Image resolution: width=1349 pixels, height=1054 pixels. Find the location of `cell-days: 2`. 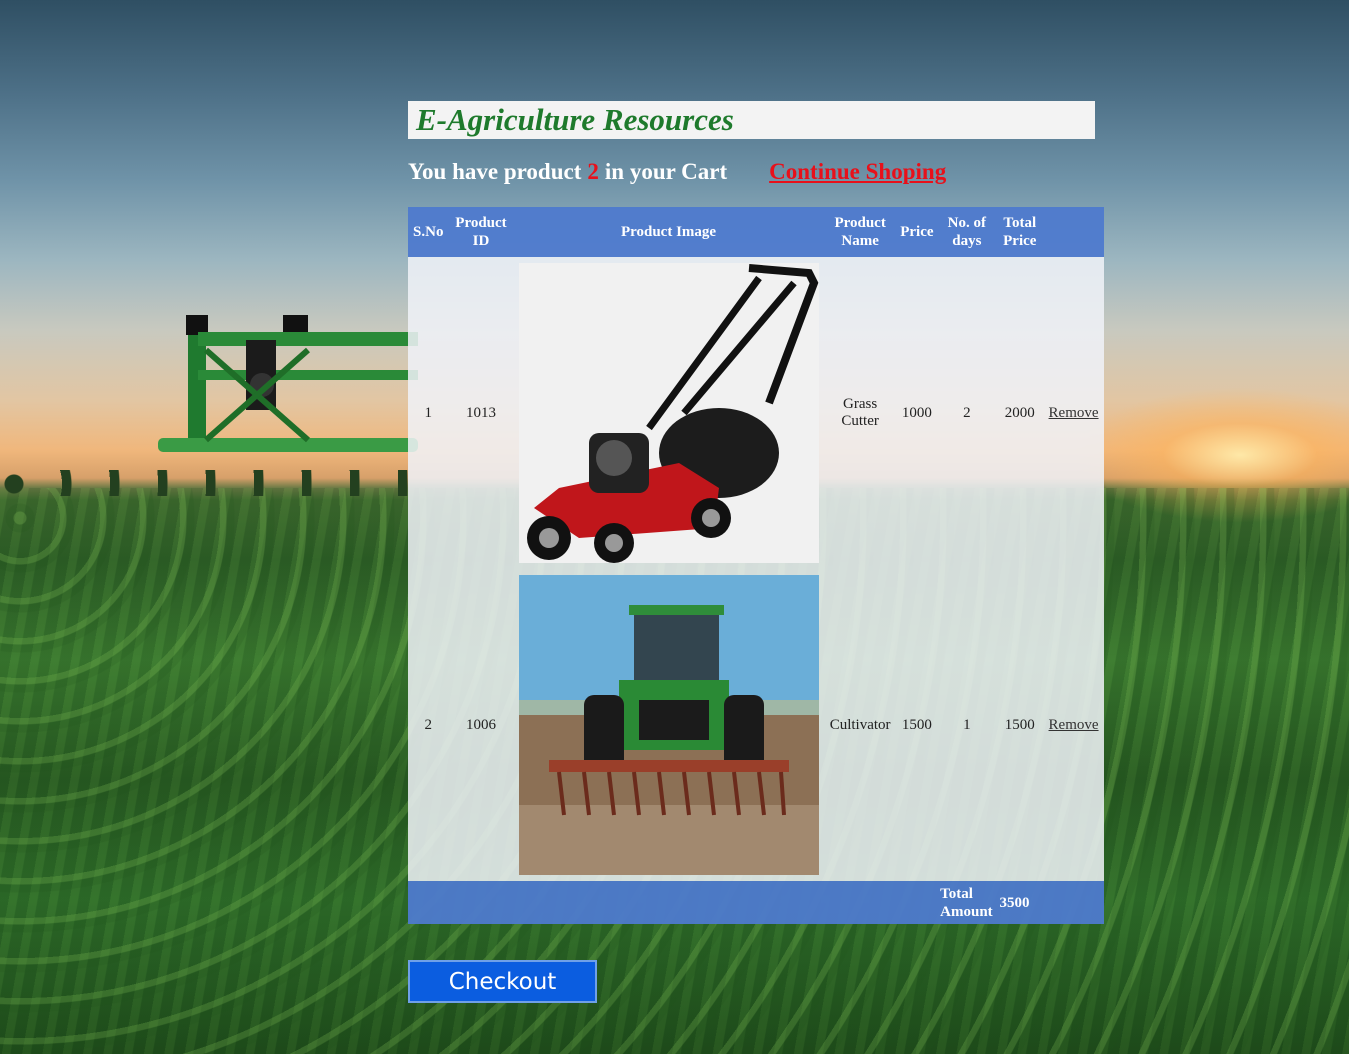

cell-days: 2 is located at coordinates (967, 413).